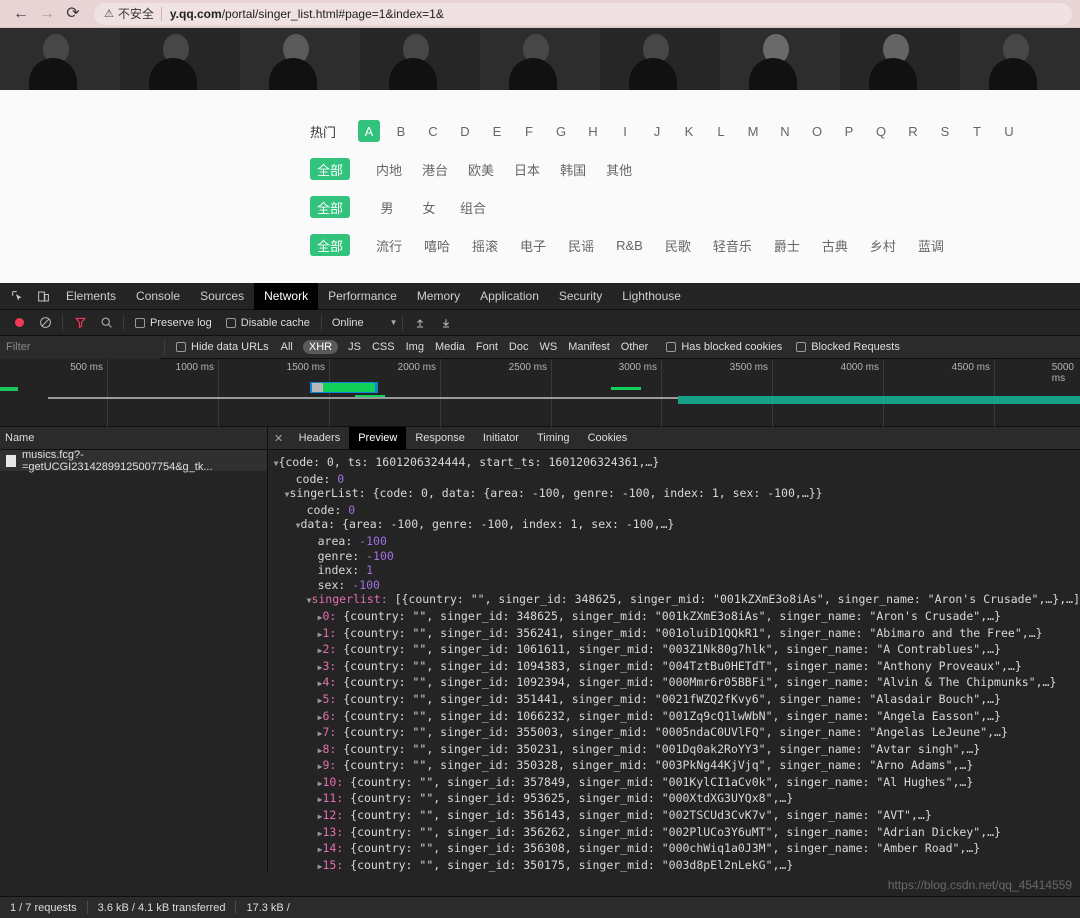  What do you see at coordinates (158, 296) in the screenshot?
I see `tab-console: Console` at bounding box center [158, 296].